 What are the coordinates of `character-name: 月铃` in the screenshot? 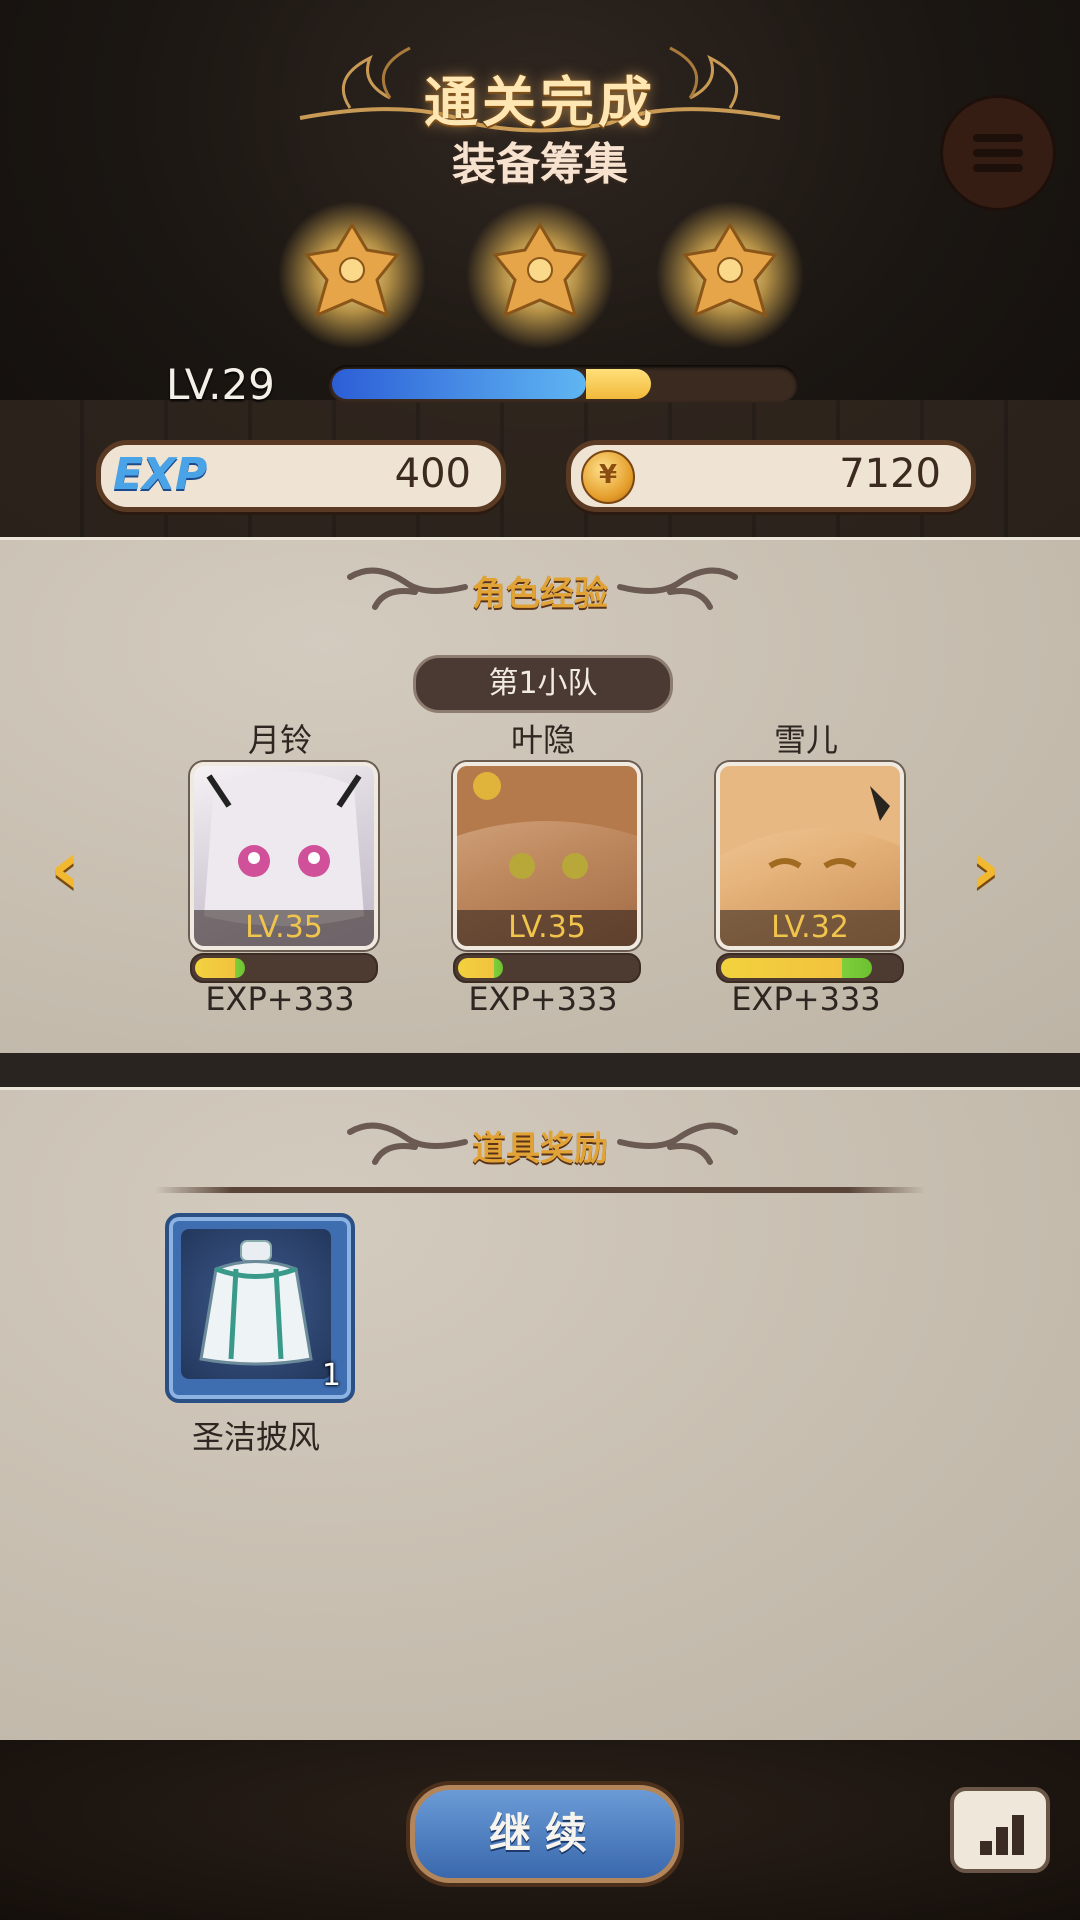 It's located at (279, 740).